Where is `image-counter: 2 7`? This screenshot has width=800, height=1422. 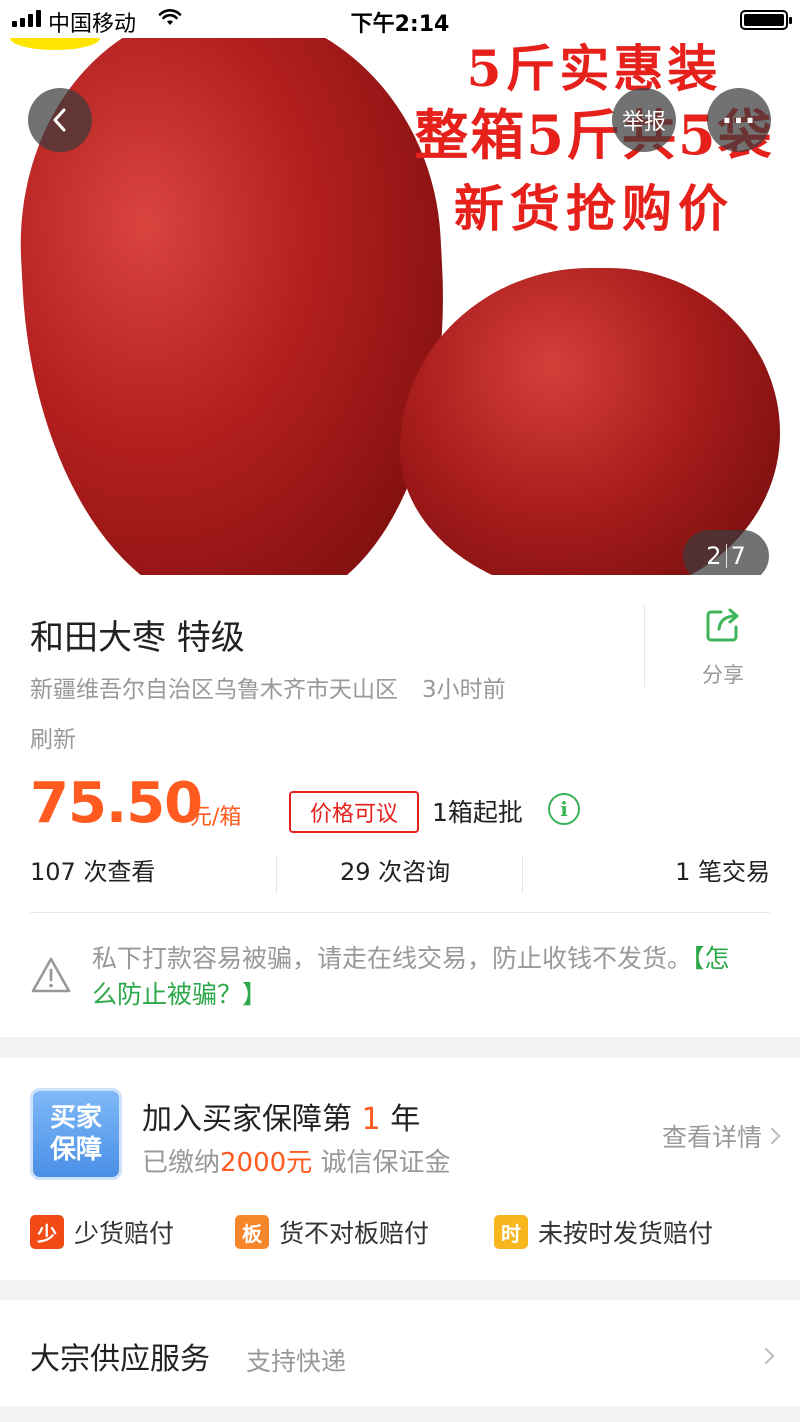
image-counter: 2 7 is located at coordinates (726, 552).